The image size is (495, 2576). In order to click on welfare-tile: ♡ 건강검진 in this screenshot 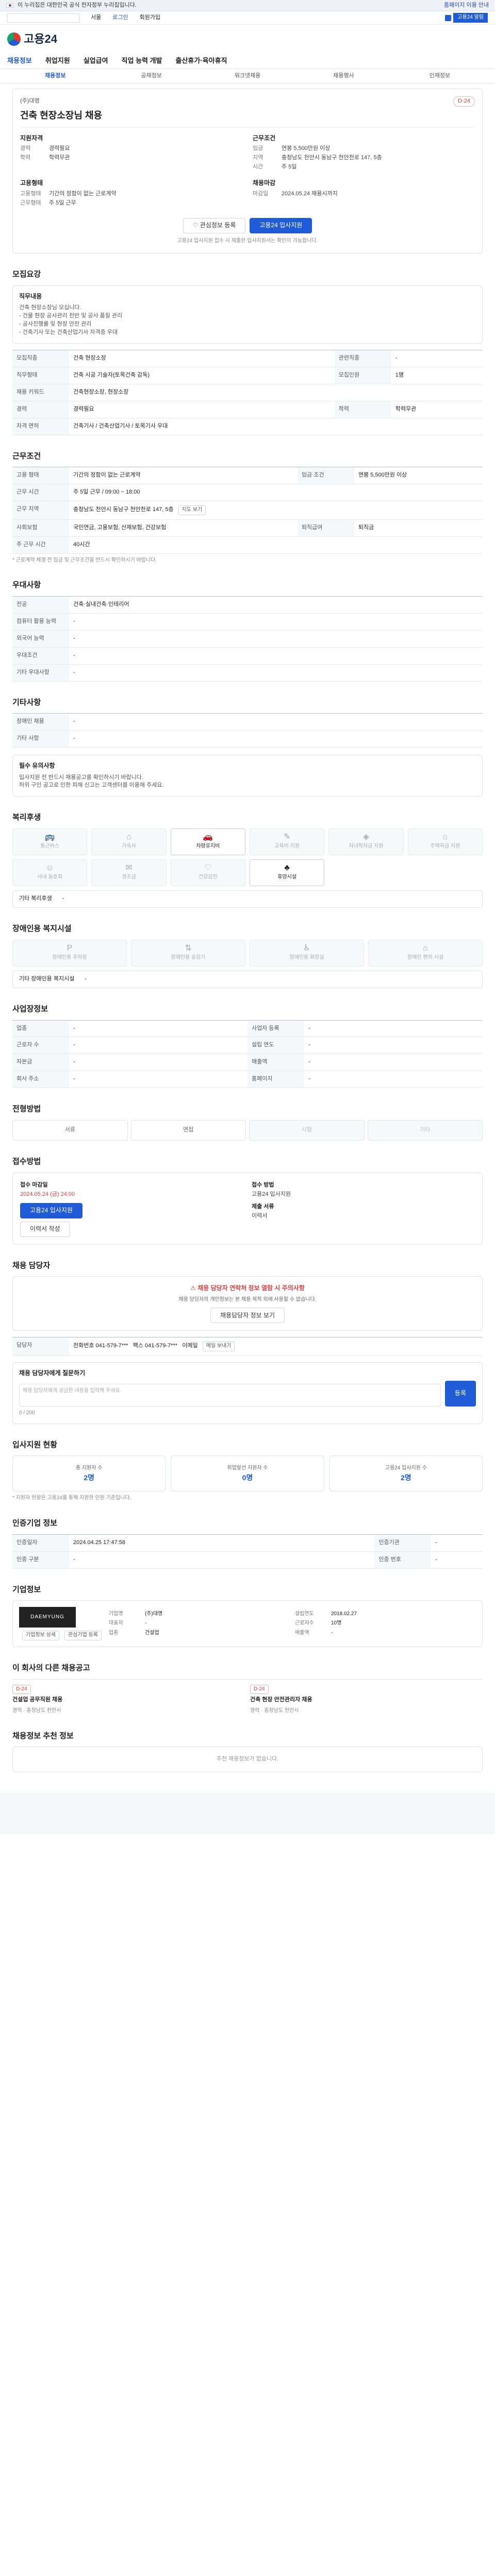, I will do `click(207, 873)`.